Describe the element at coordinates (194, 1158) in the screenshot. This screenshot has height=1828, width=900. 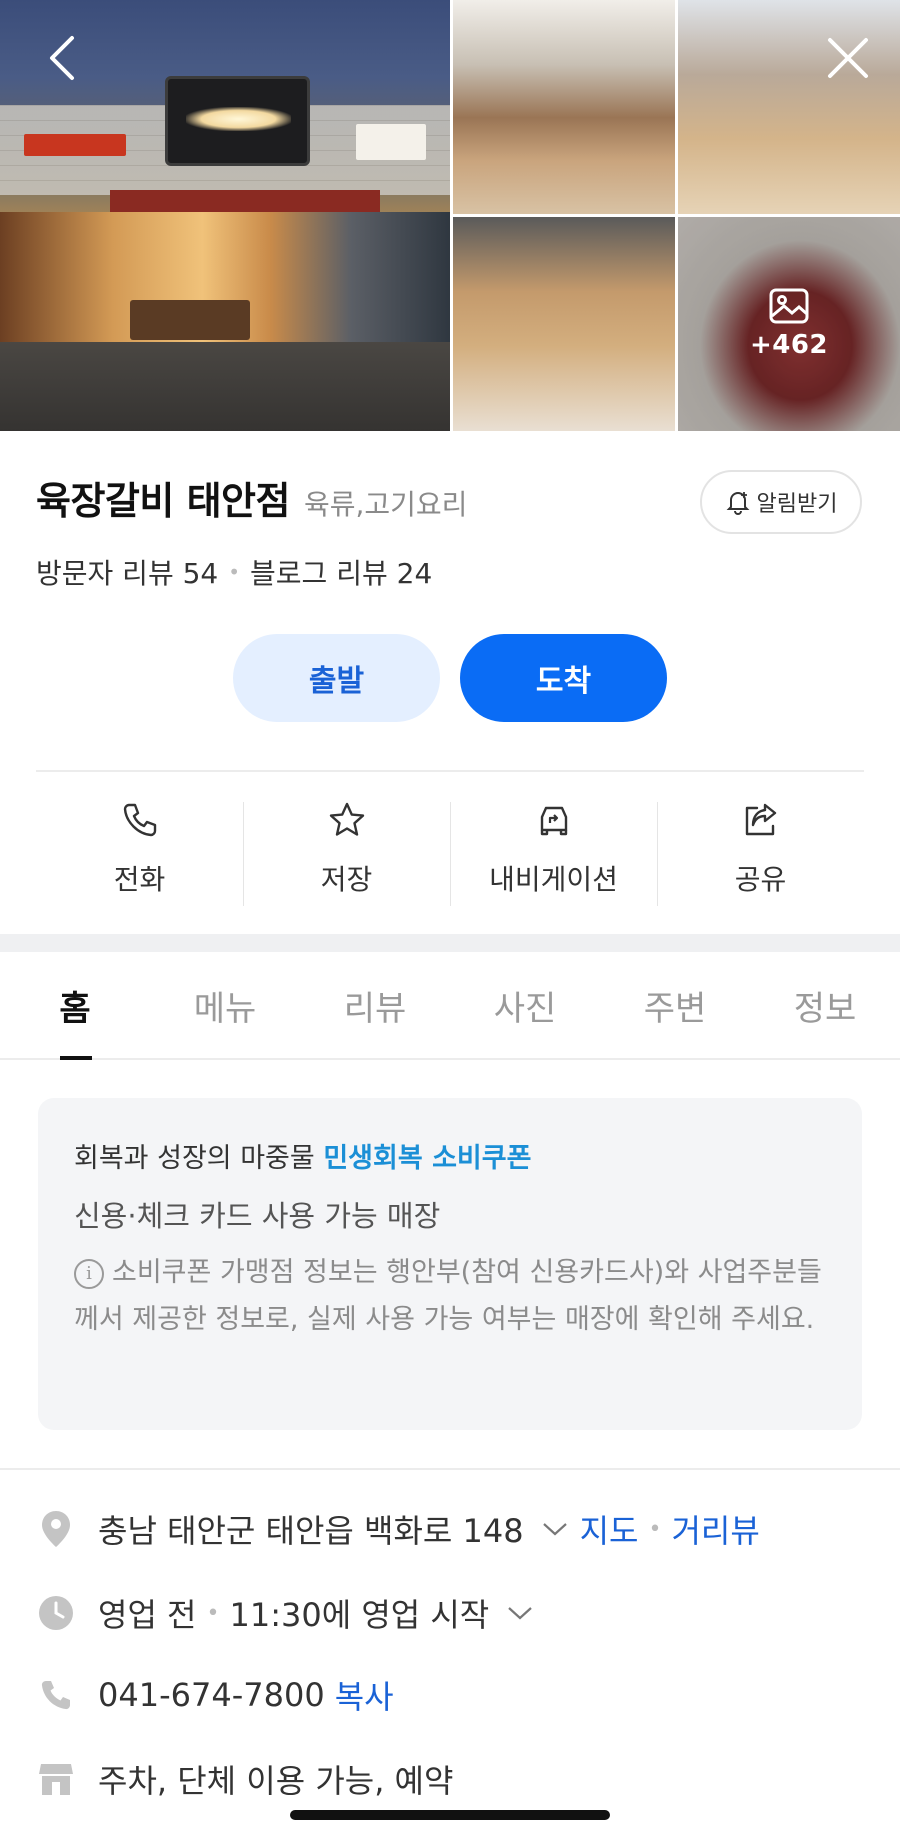
I see `coupon-title-prefix: 회복과 성장의 마중물` at that location.